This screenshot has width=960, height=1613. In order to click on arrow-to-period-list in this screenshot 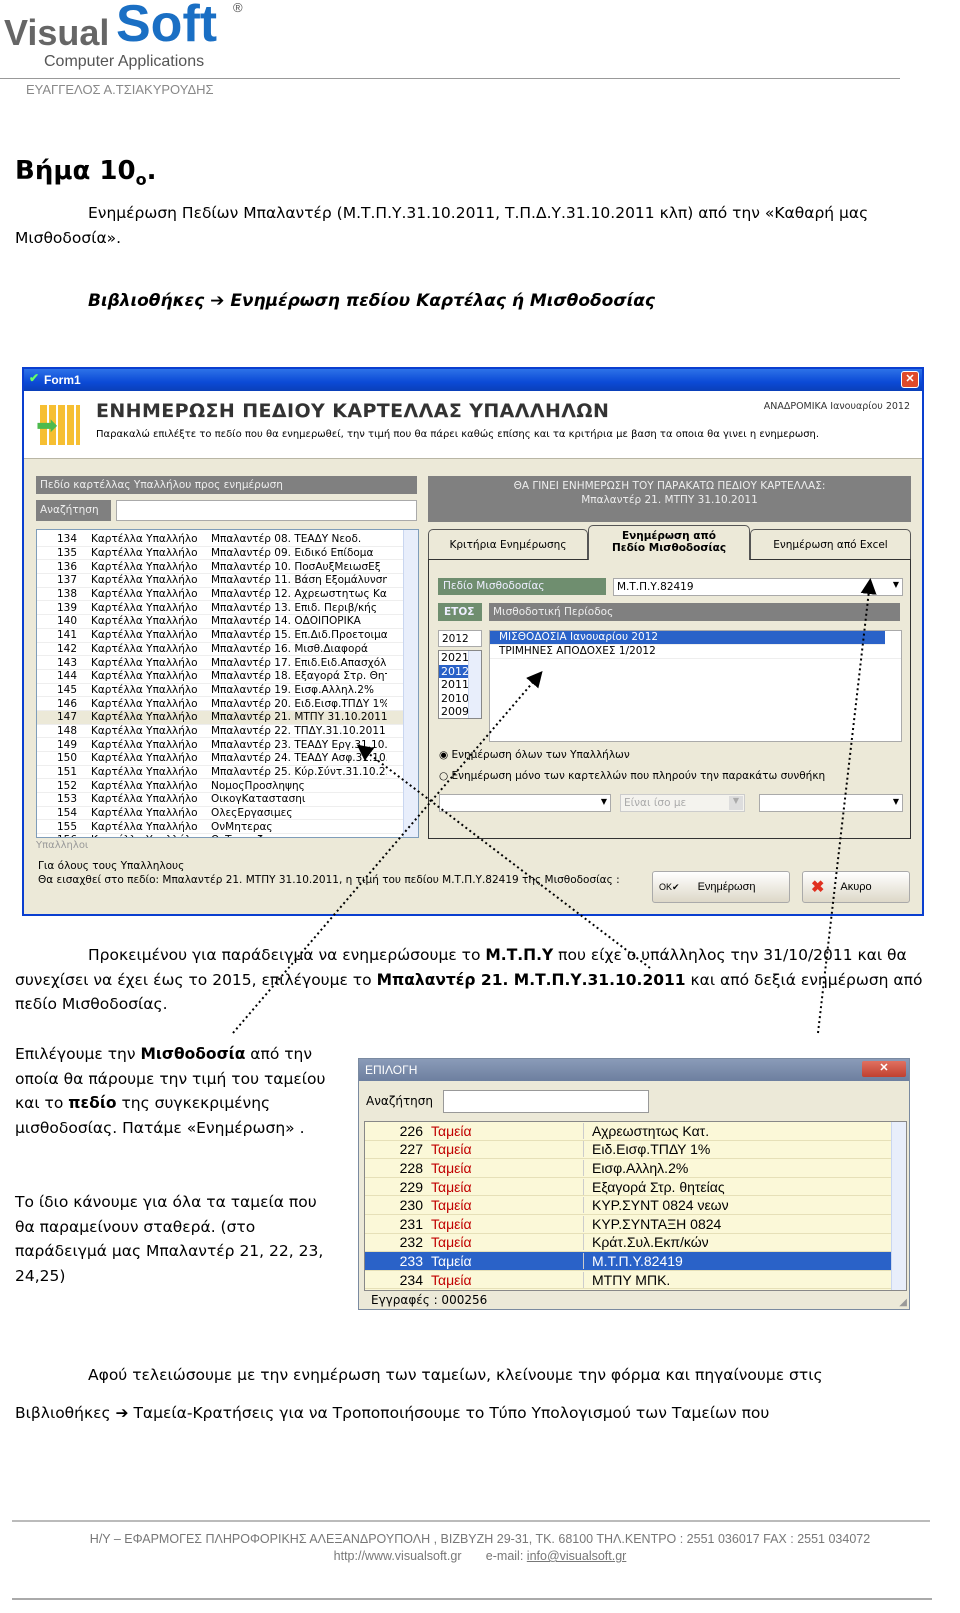, I will do `click(387, 852)`.